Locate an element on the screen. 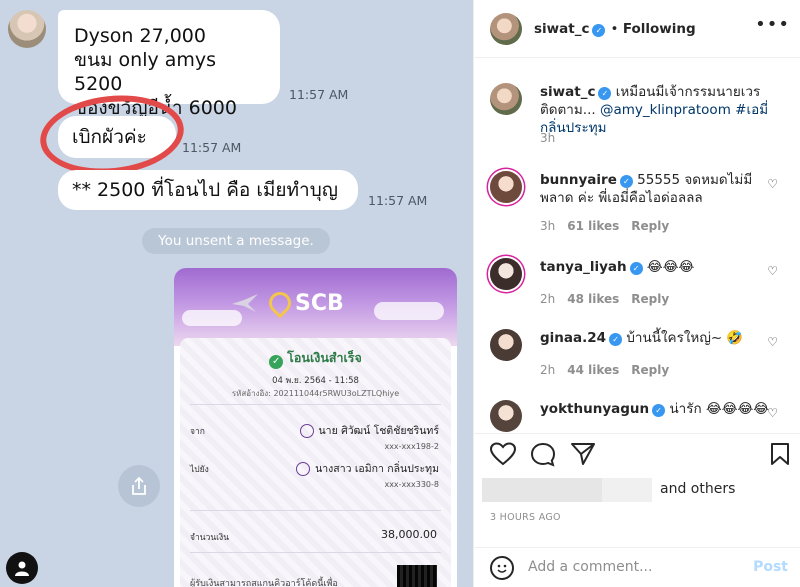  author-avatar is located at coordinates (506, 29).